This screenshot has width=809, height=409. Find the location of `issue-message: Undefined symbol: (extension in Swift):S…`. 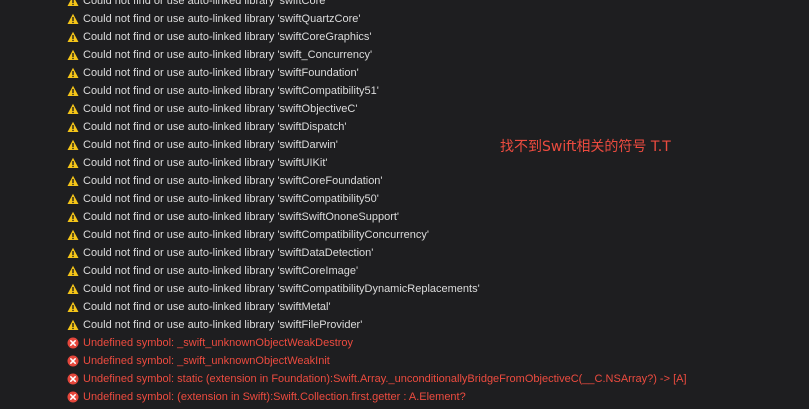

issue-message: Undefined symbol: (extension in Swift):S… is located at coordinates (274, 397).